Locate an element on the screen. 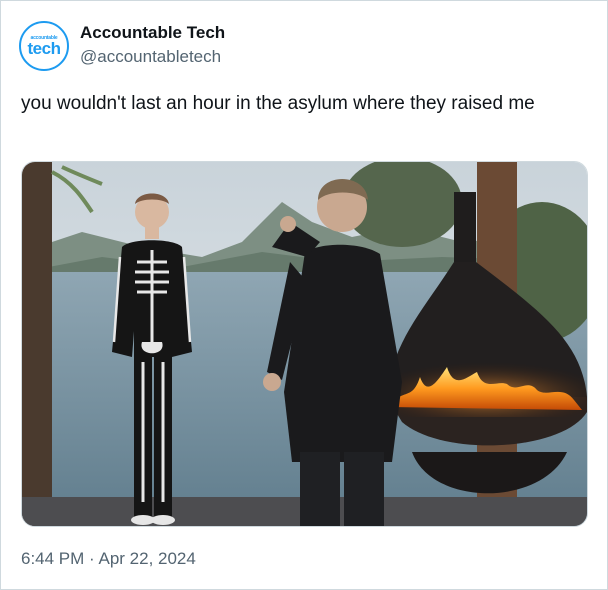 The image size is (608, 590). avatar: accountable tech is located at coordinates (44, 46).